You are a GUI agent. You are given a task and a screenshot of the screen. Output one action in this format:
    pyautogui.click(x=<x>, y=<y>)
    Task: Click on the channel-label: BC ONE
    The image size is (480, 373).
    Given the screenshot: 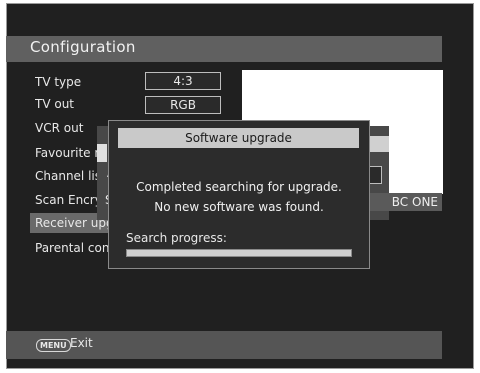 What is the action you would take?
    pyautogui.click(x=404, y=202)
    